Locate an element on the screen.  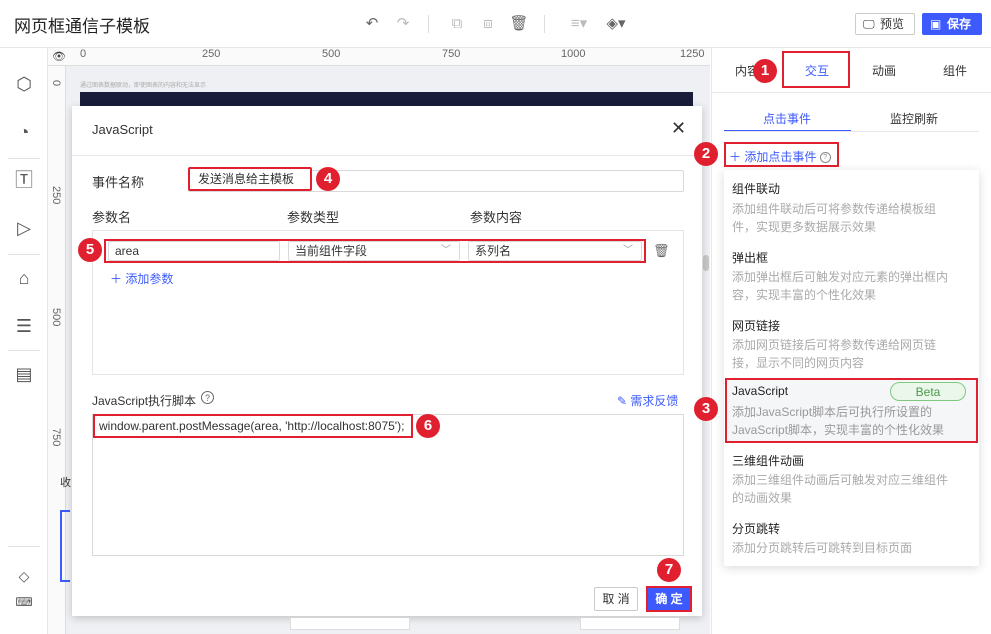
param-type-header: 参数类型 is located at coordinates (313, 217).